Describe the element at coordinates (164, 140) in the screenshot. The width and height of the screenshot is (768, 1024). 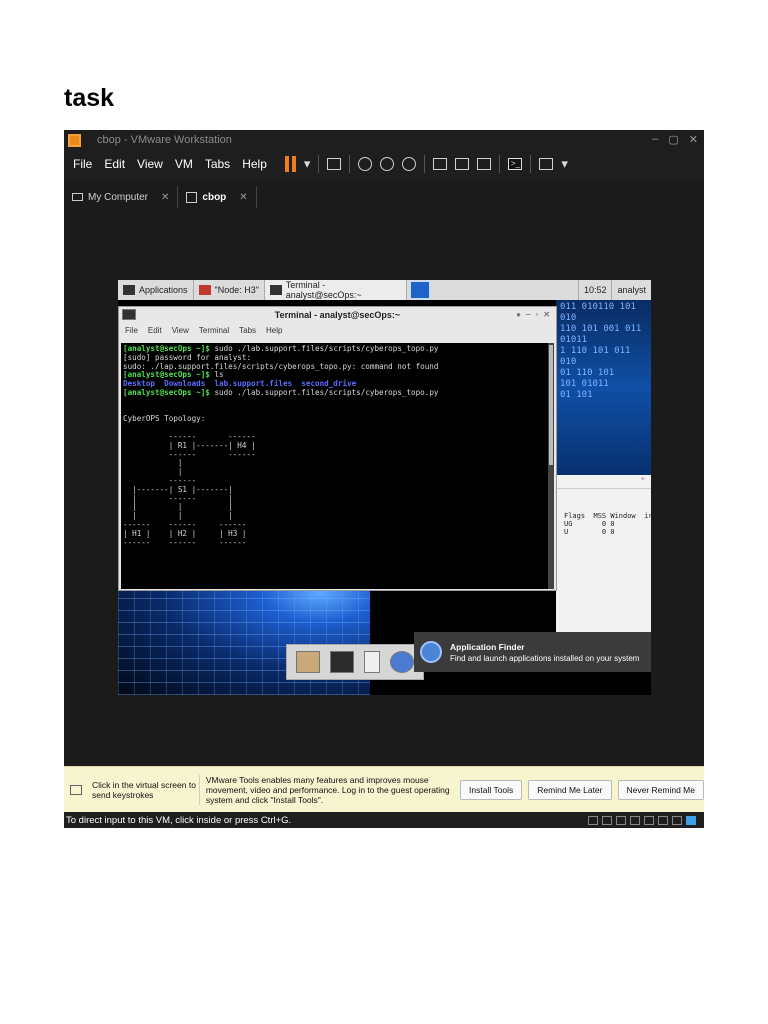
I see `window-title: cbop - VMware Workstation` at that location.